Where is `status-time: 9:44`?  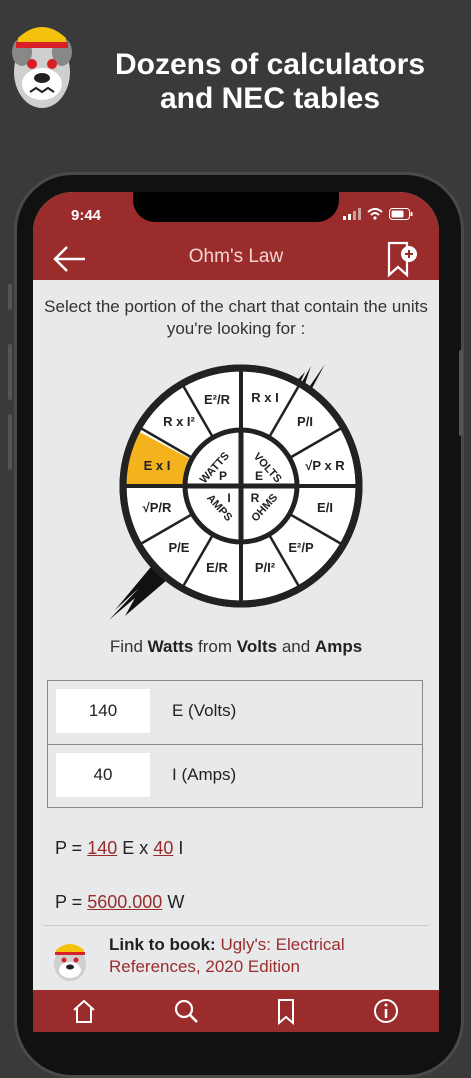
status-time: 9:44 is located at coordinates (86, 215).